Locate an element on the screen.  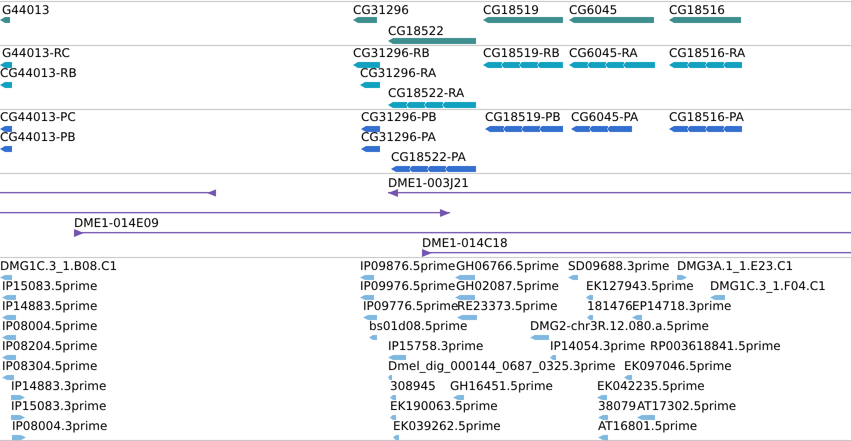
feature-label: G44013 is located at coordinates (26, 10).